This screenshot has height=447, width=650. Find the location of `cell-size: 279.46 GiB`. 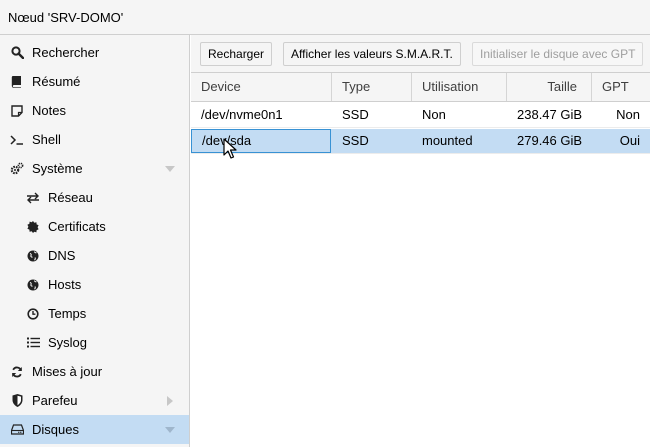

cell-size: 279.46 GiB is located at coordinates (550, 140).